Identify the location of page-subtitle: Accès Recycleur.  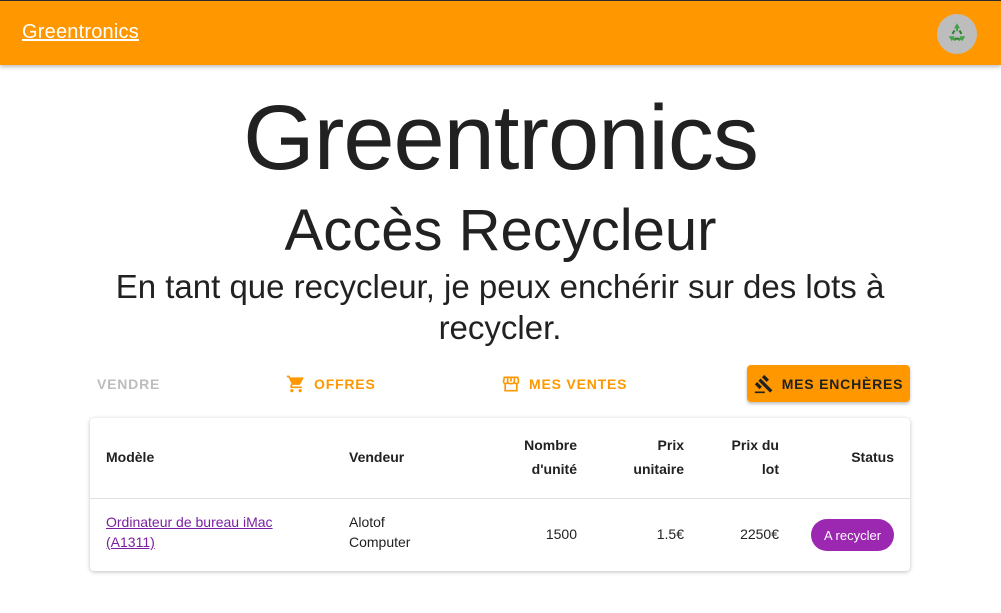
(500, 230).